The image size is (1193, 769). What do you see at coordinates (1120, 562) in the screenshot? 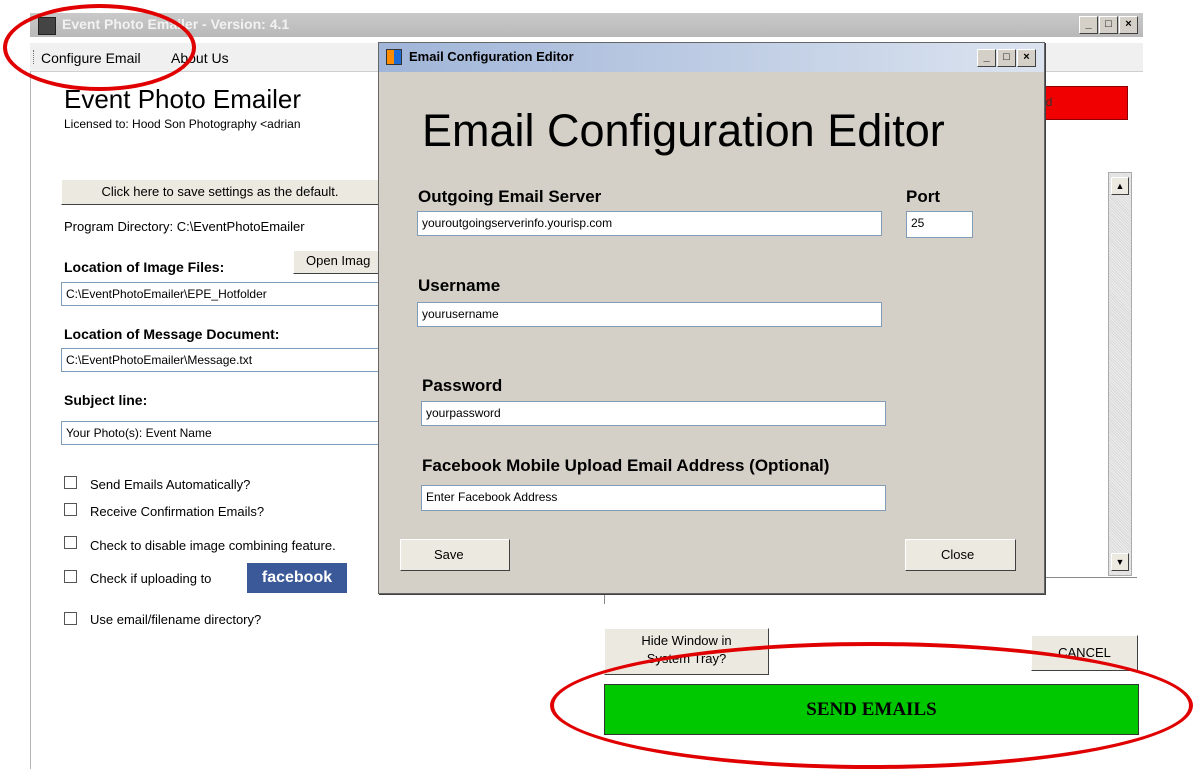
I see `scroll-down-arrow-icon: ▼` at bounding box center [1120, 562].